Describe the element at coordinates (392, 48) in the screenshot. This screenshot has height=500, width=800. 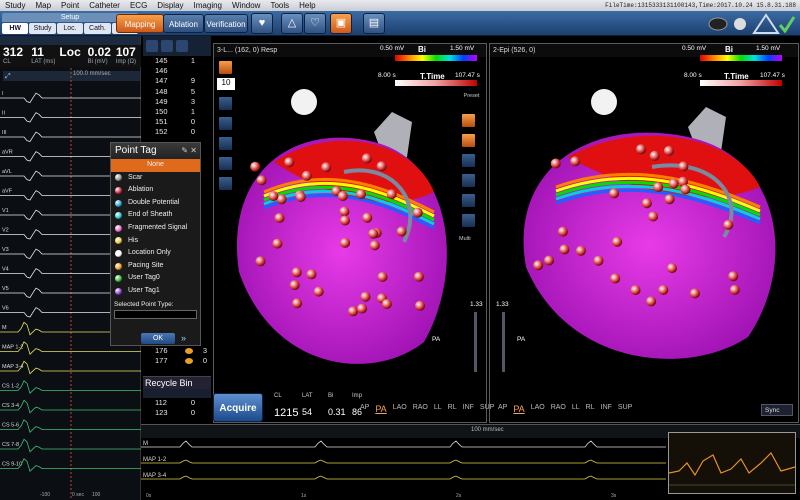
I see `bi-min-left: 0.50 mV` at that location.